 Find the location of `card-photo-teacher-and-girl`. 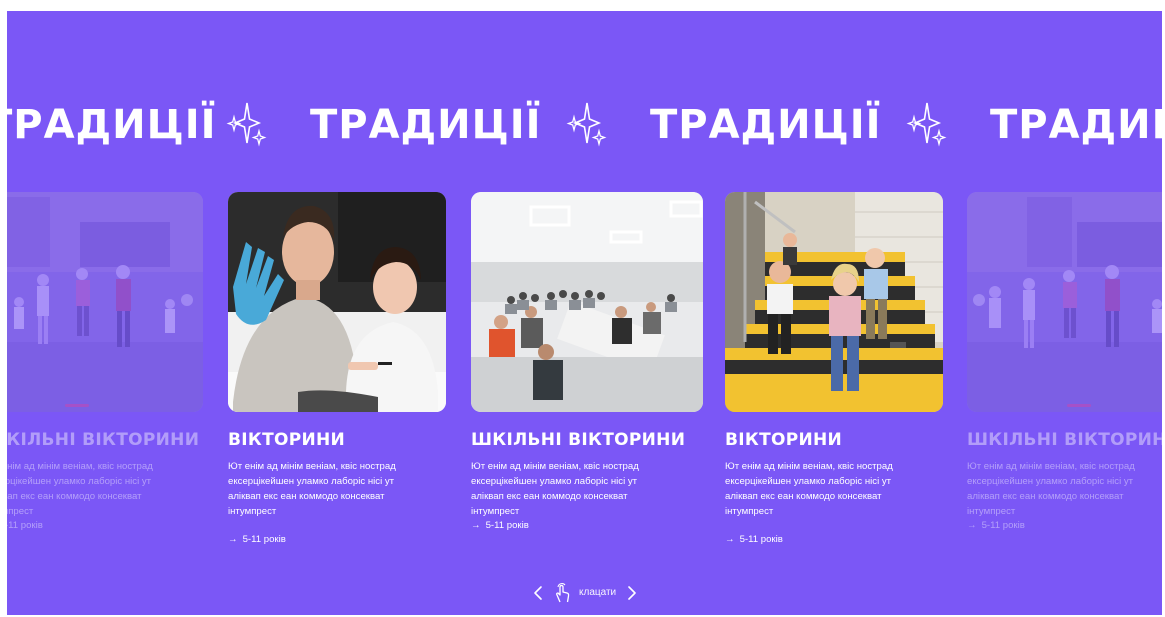

card-photo-teacher-and-girl is located at coordinates (337, 302).